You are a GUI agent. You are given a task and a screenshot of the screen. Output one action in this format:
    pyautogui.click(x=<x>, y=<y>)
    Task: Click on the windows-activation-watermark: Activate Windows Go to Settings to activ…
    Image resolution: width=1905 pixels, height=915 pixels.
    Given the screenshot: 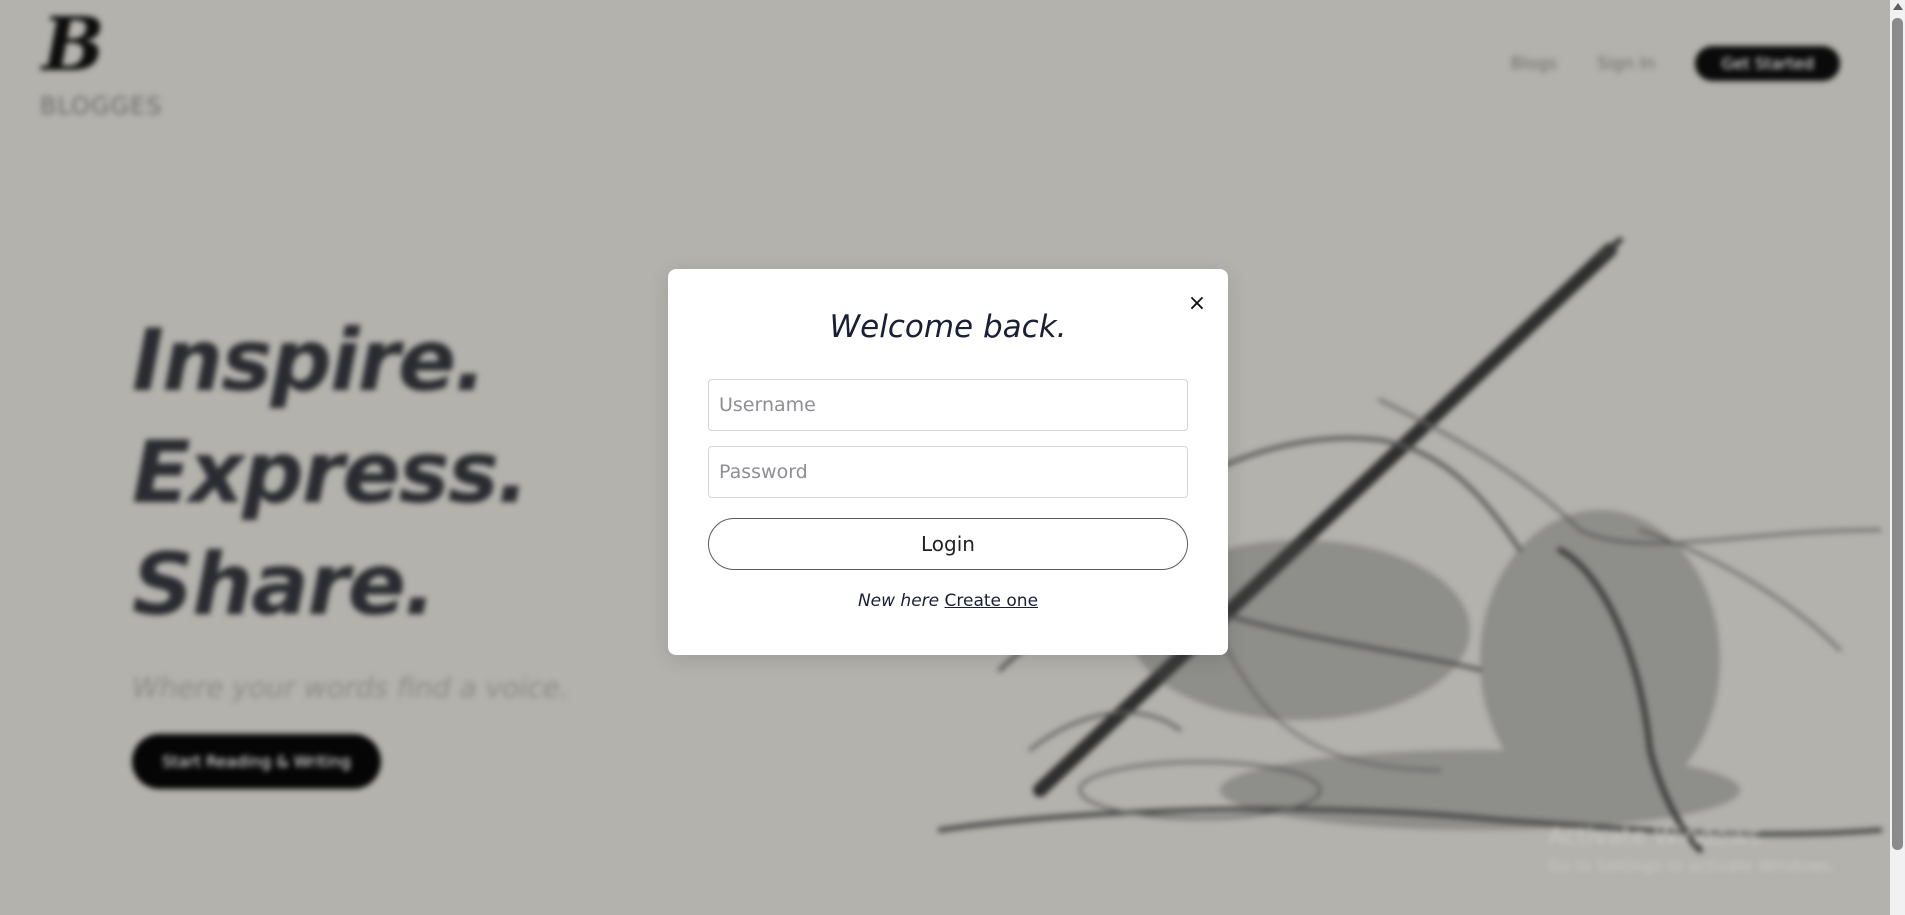 What is the action you would take?
    pyautogui.click(x=1691, y=848)
    